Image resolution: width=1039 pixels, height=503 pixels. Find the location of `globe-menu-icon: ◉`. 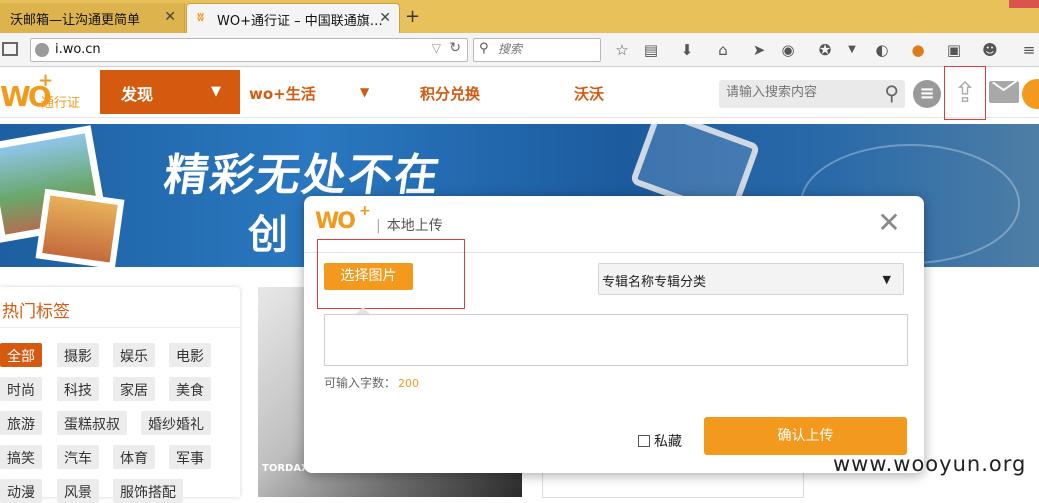

globe-menu-icon: ◉ is located at coordinates (788, 50).